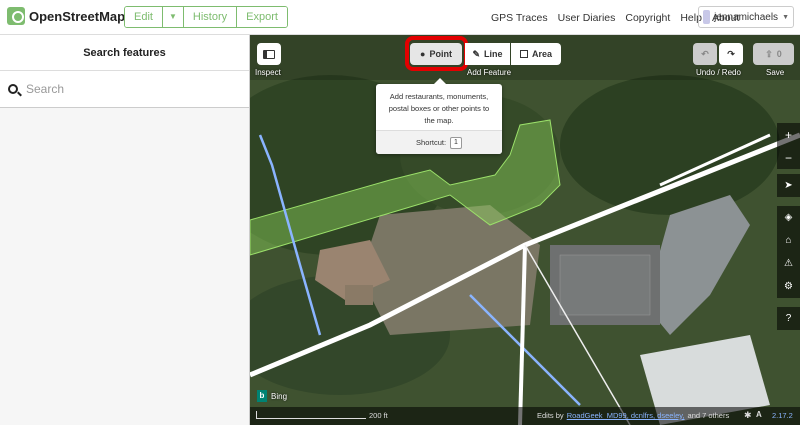  Describe the element at coordinates (311, 415) in the screenshot. I see `scale-bar` at that location.